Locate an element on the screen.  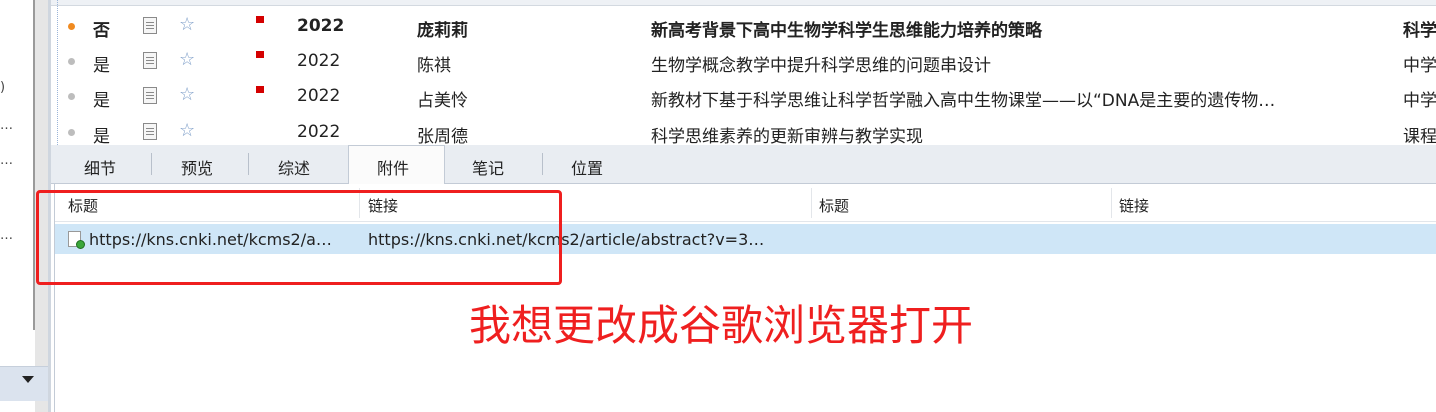
read-status: 否 is located at coordinates (101, 31).